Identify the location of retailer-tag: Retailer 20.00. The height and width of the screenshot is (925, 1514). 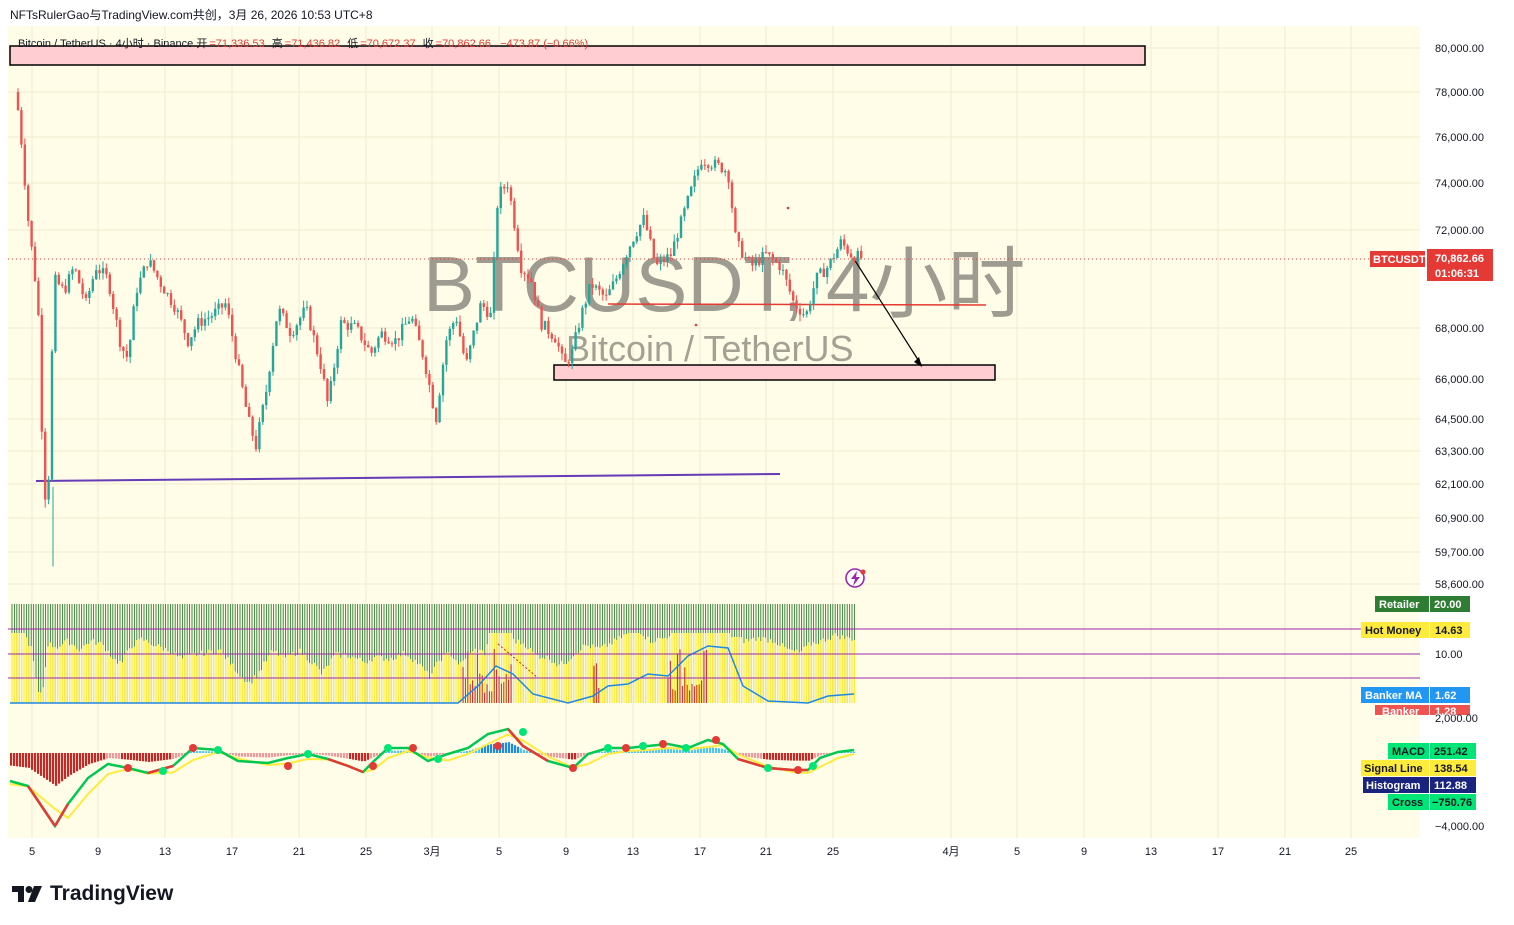
(1422, 604).